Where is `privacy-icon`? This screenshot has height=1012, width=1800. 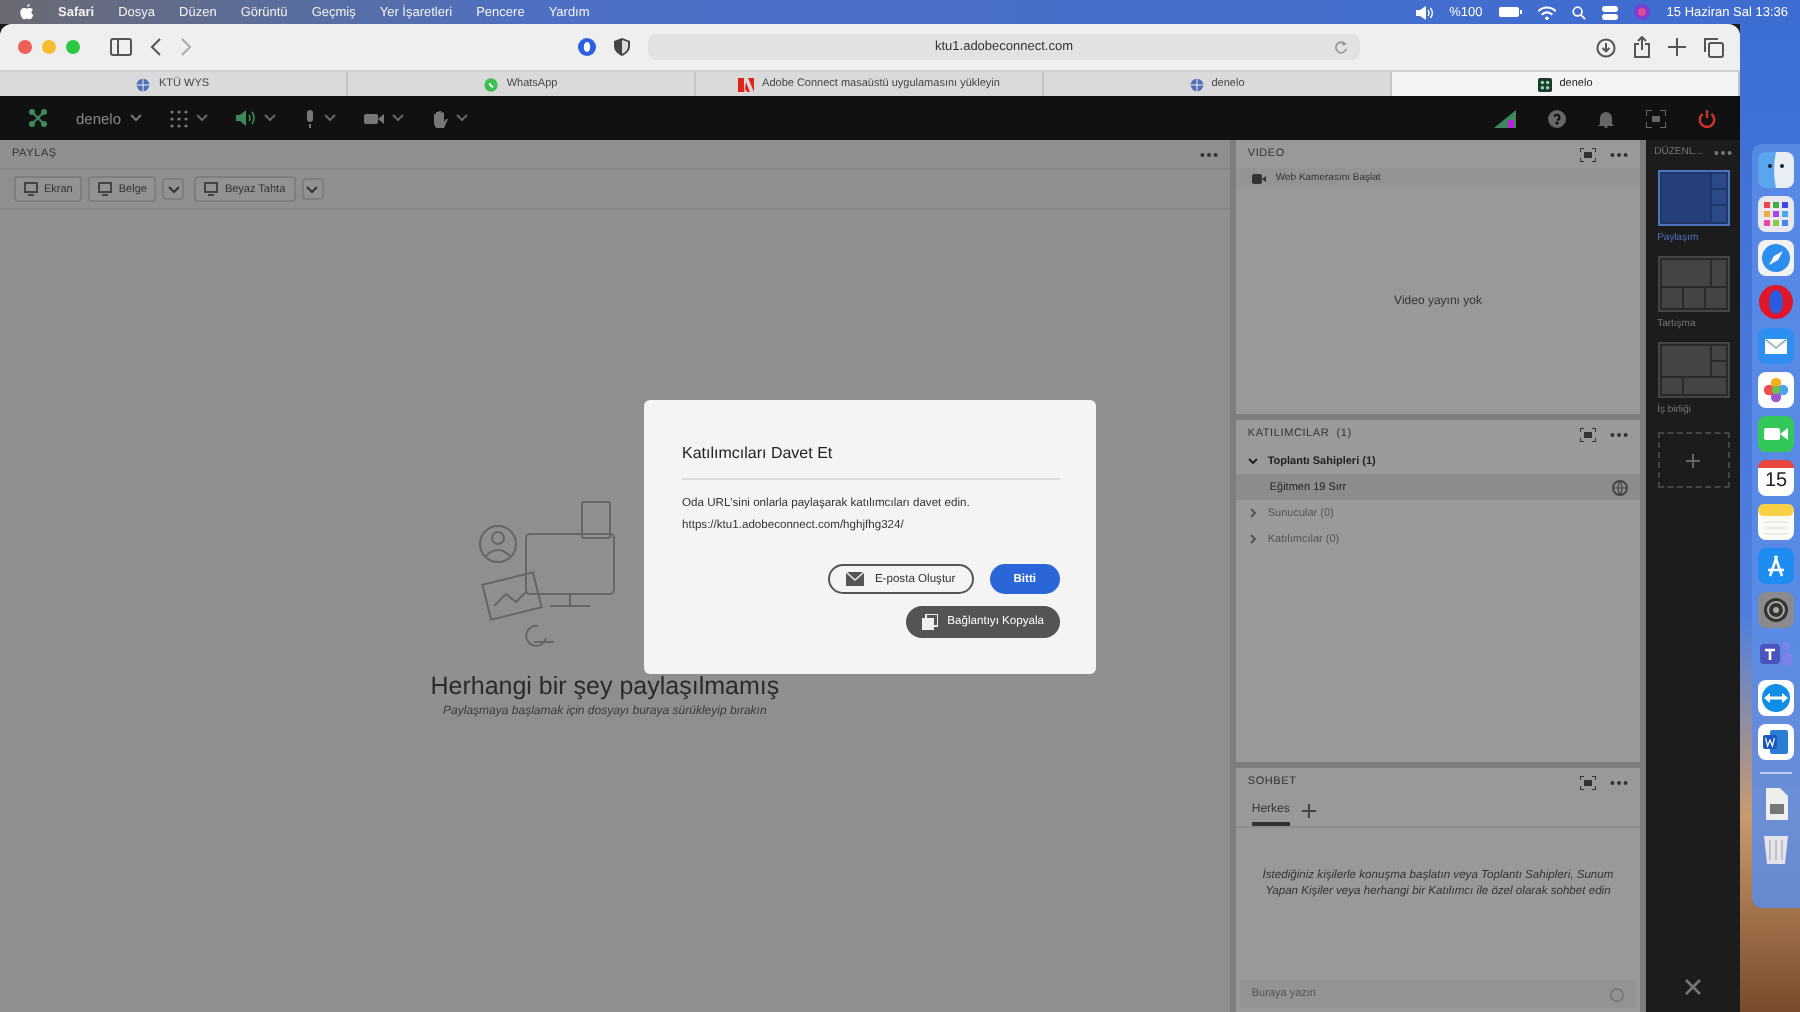 privacy-icon is located at coordinates (587, 47).